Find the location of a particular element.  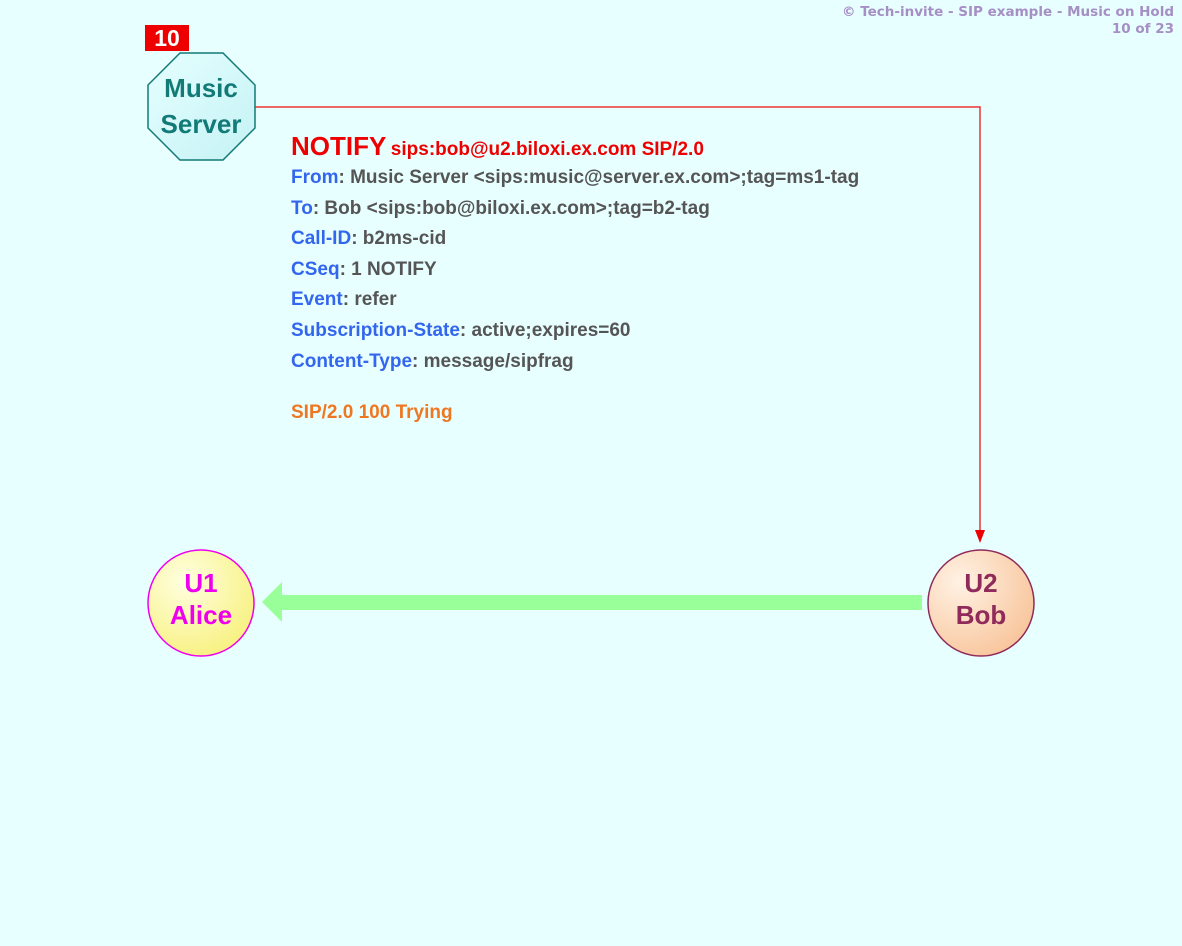

header-name: From is located at coordinates (315, 177).